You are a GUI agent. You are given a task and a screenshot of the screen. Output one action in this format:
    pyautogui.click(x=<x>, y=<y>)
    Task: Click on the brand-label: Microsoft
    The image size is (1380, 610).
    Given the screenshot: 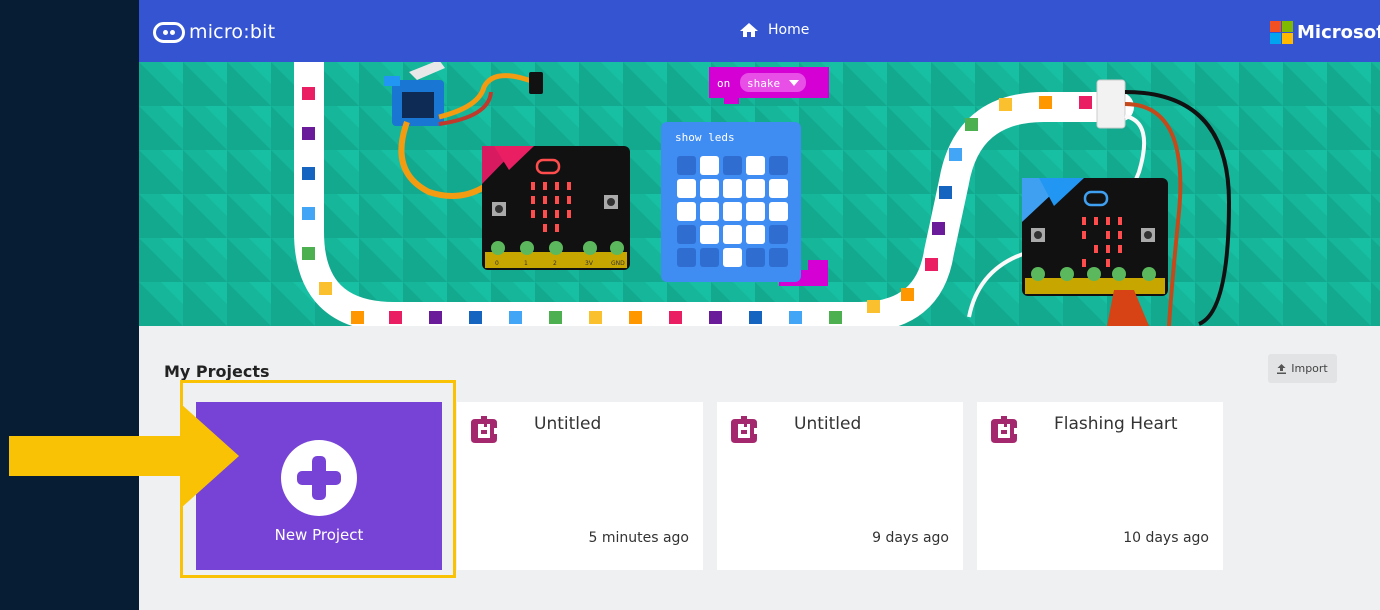 What is the action you would take?
    pyautogui.click(x=1338, y=32)
    